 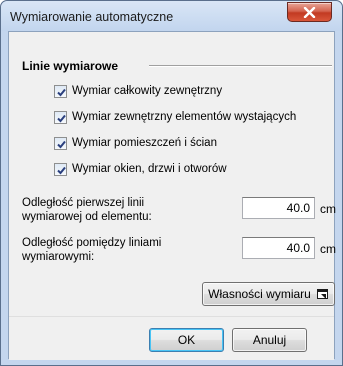 I want to click on checkbox-total-external: Wymiar całkowity zewnętrzny, so click(x=138, y=91).